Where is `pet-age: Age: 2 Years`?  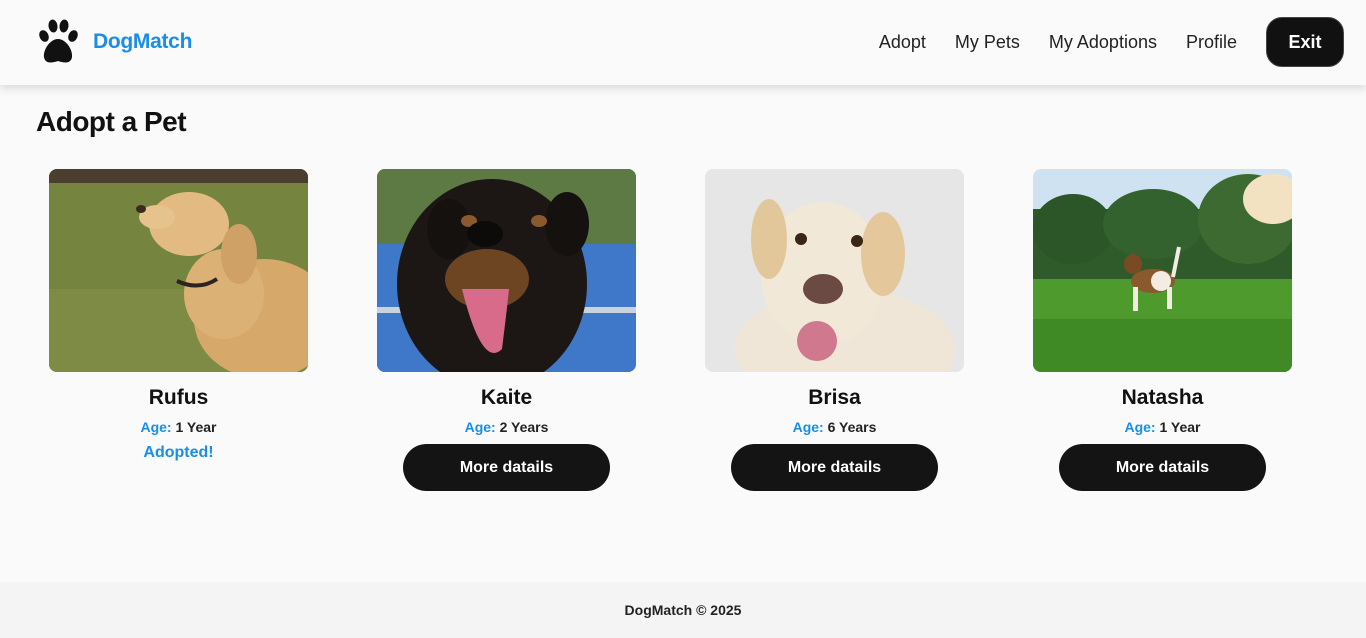
pet-age: Age: 2 Years is located at coordinates (506, 427).